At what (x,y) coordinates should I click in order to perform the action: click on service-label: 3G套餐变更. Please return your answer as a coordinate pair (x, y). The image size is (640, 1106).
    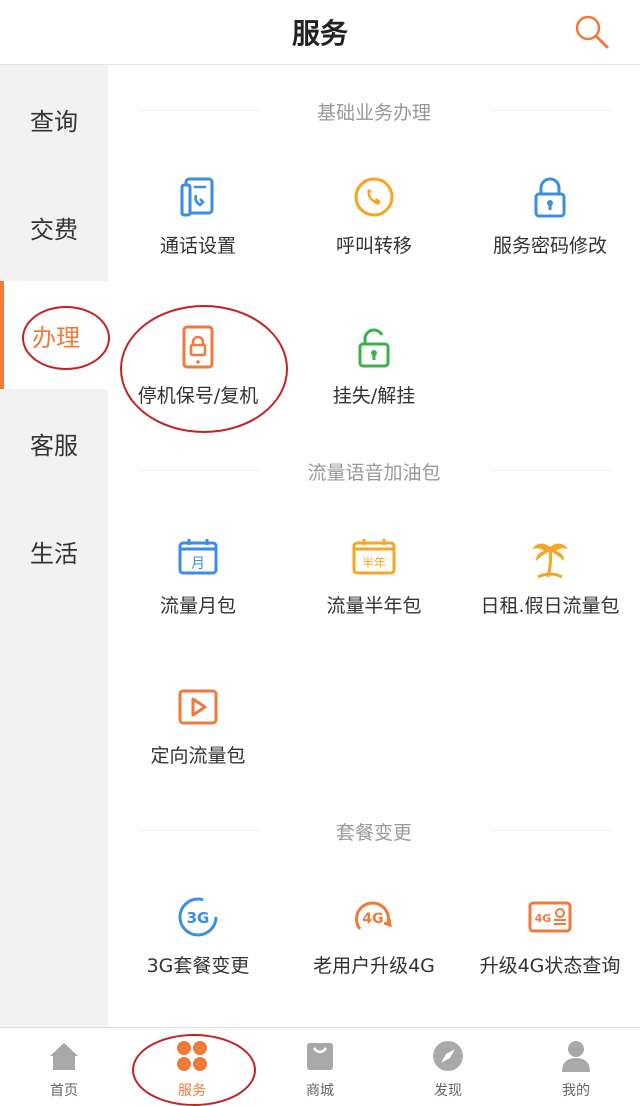
    Looking at the image, I should click on (198, 966).